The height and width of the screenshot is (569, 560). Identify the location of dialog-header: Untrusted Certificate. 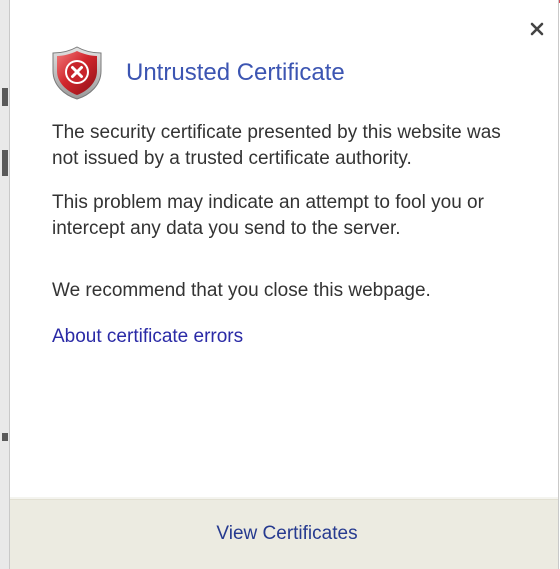
(197, 73).